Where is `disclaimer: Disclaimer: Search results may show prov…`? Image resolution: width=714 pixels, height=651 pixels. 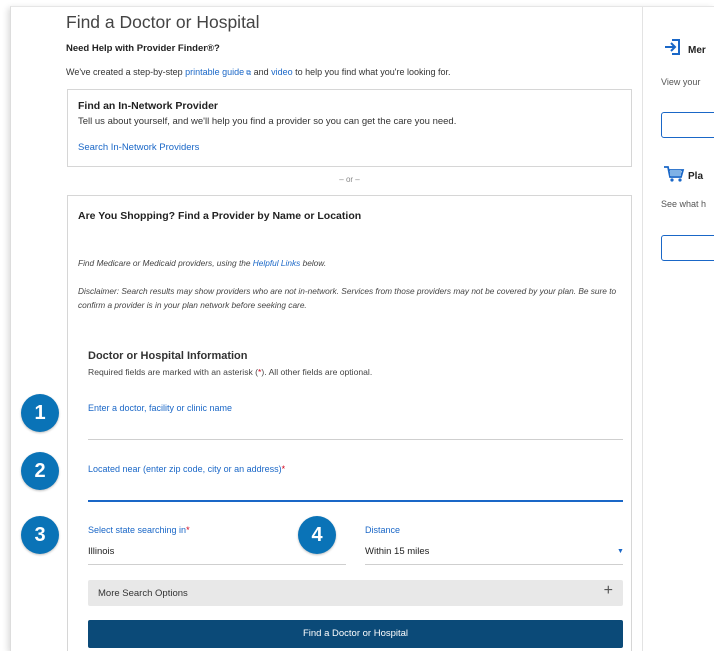
disclaimer: Disclaimer: Search results may show prov… is located at coordinates (347, 298).